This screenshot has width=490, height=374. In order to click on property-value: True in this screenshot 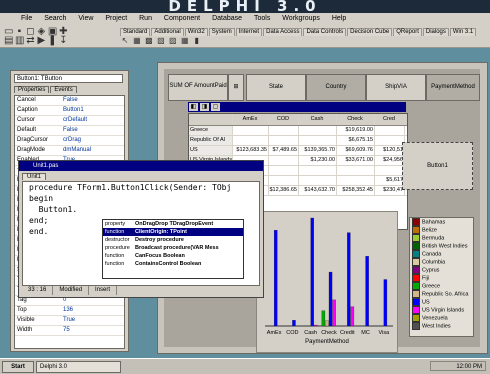, I will do `click(69, 320)`.